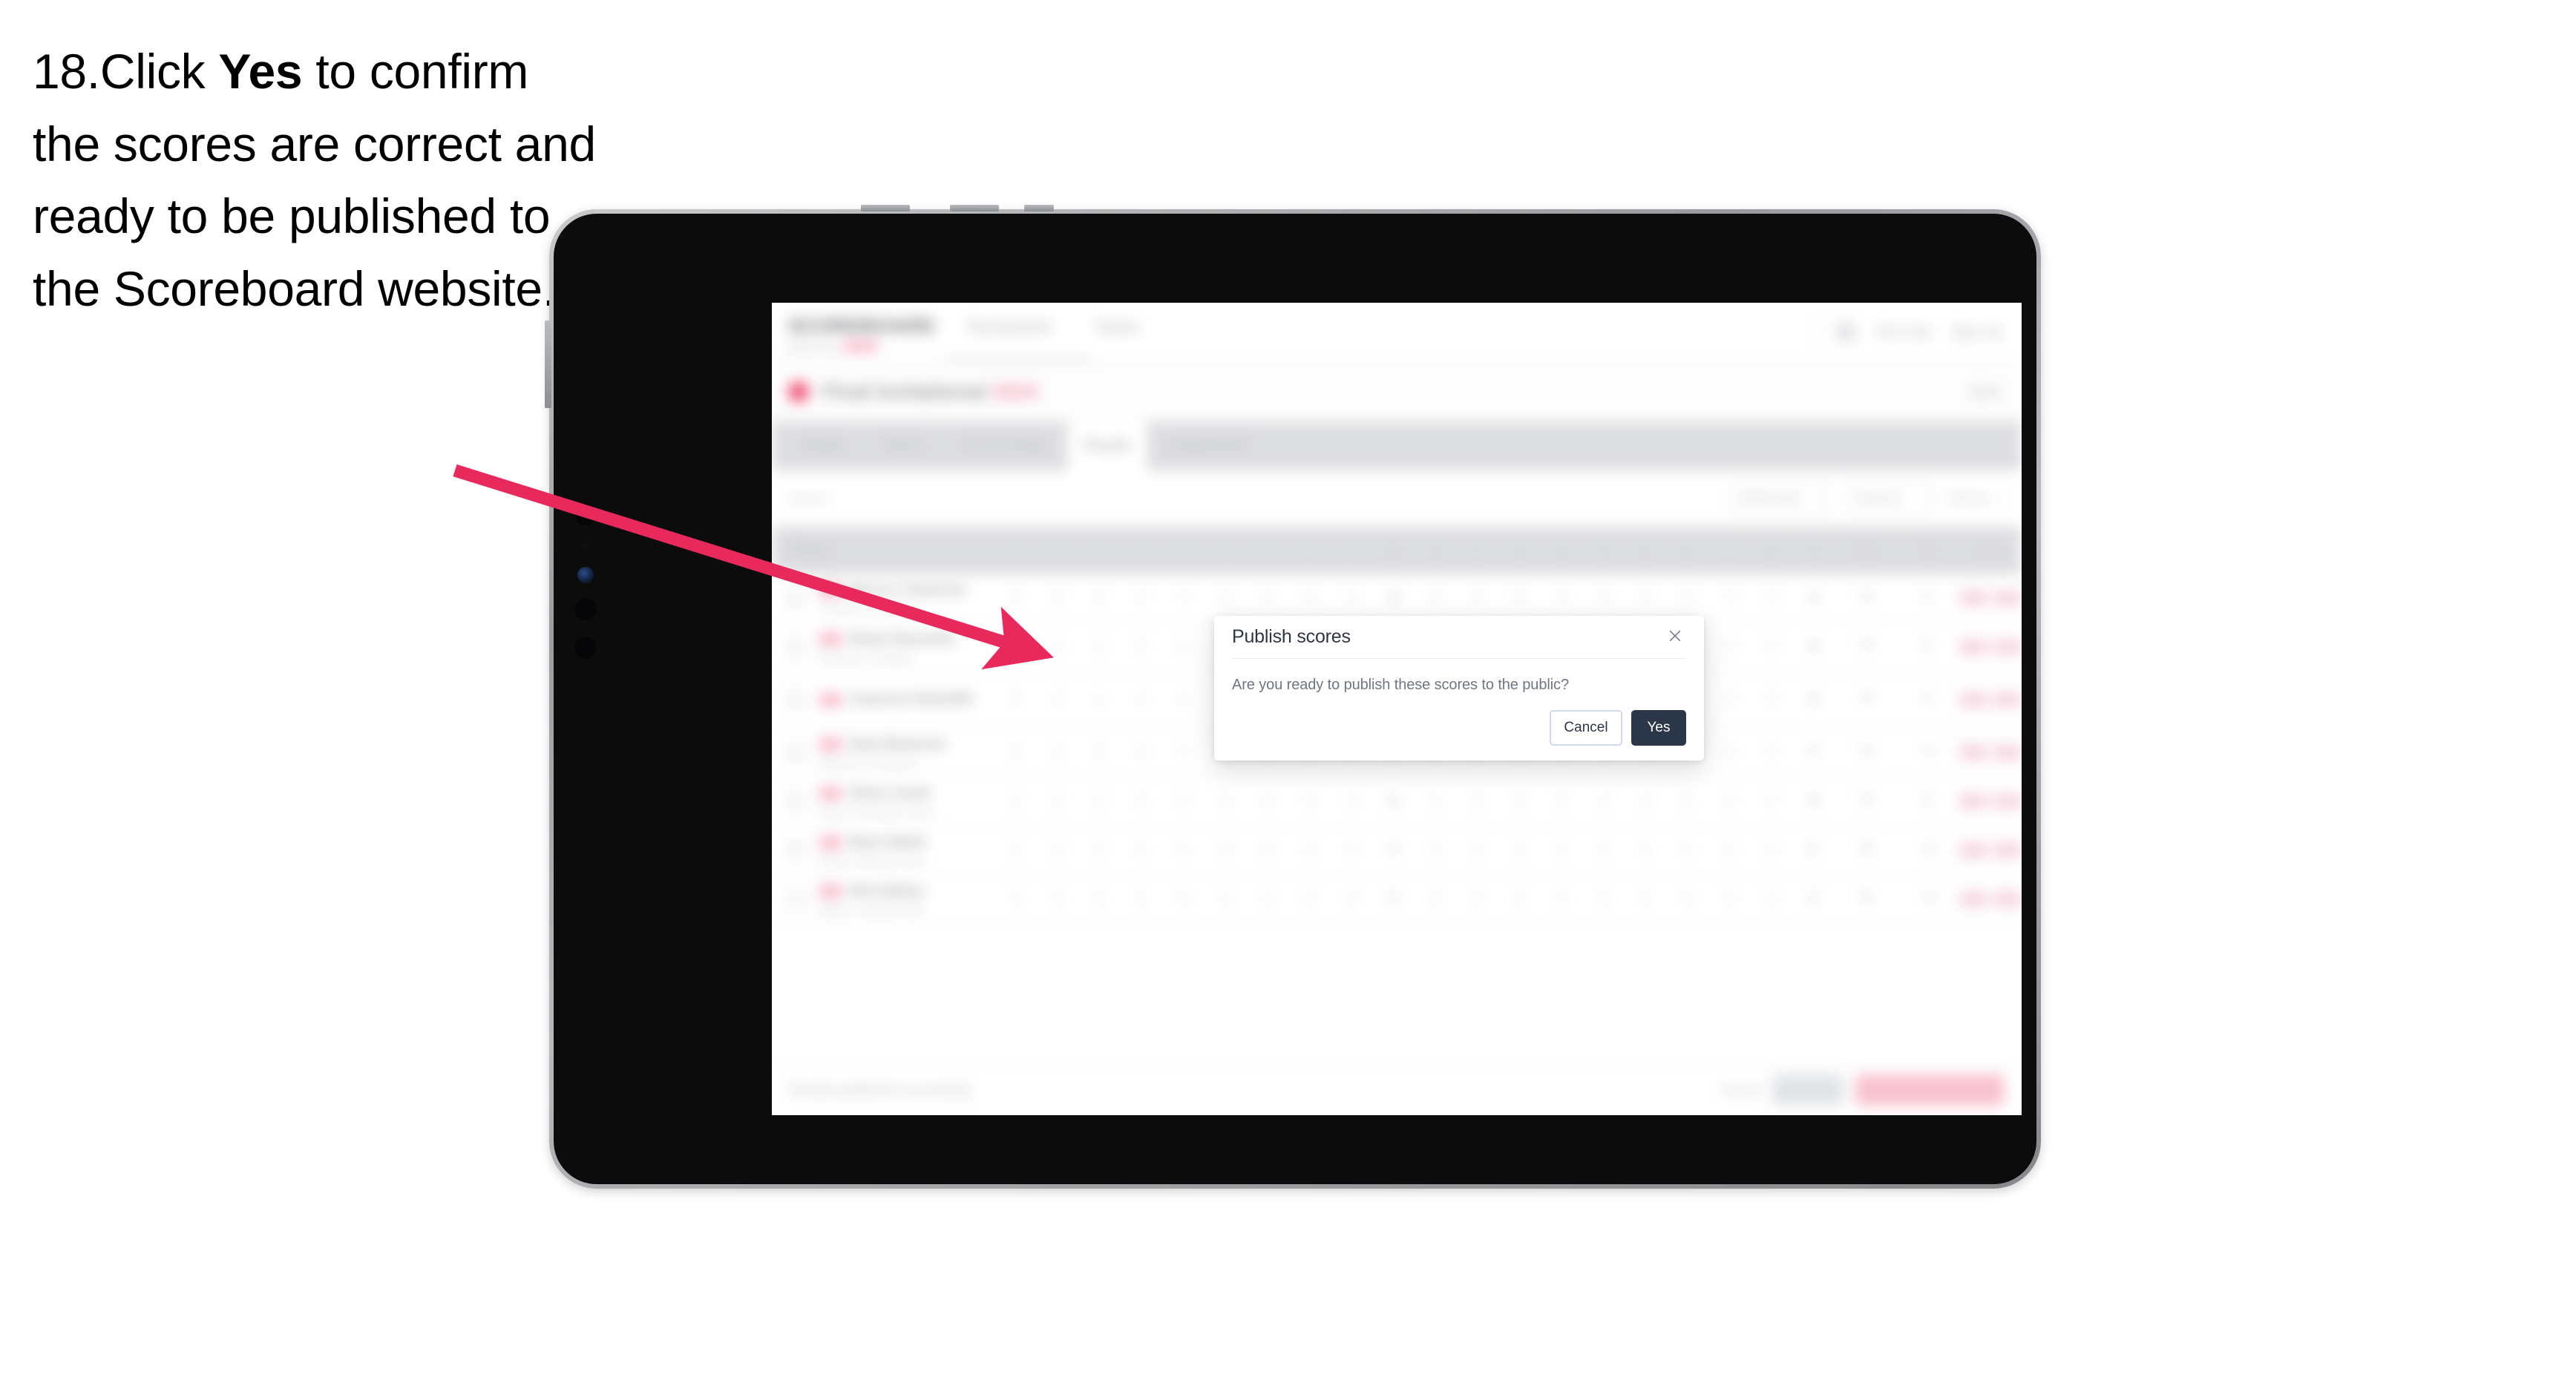 This screenshot has width=2576, height=1386. Describe the element at coordinates (159, 71) in the screenshot. I see `instruction-before: Click` at that location.